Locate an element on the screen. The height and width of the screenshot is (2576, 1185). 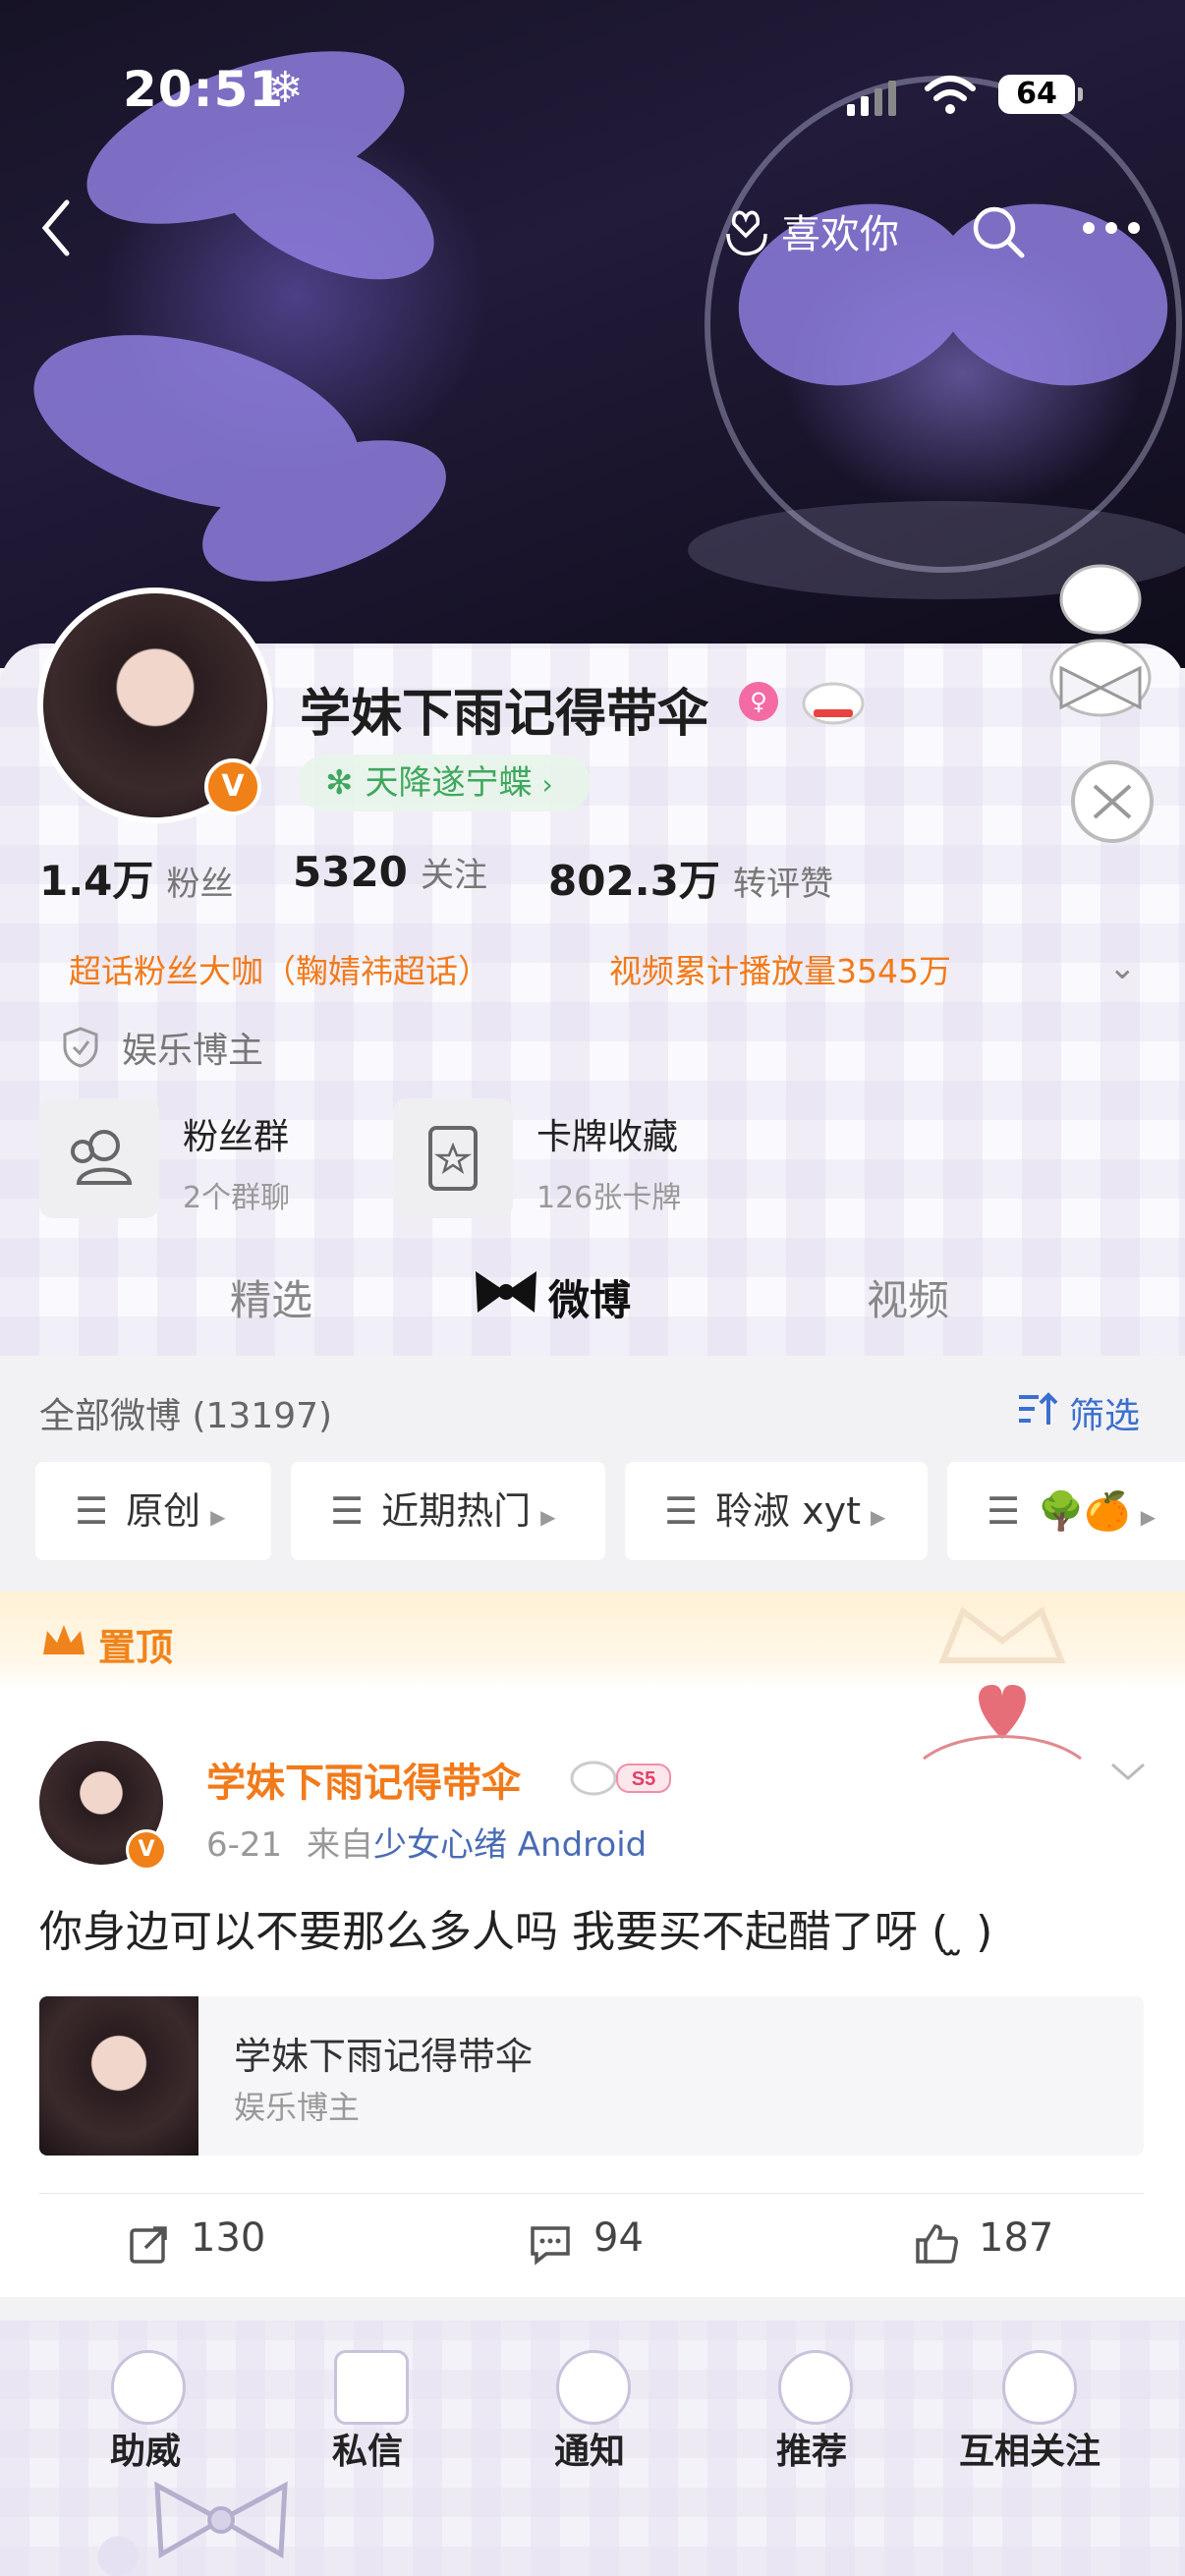
fan-group-tile-icon is located at coordinates (99, 1158).